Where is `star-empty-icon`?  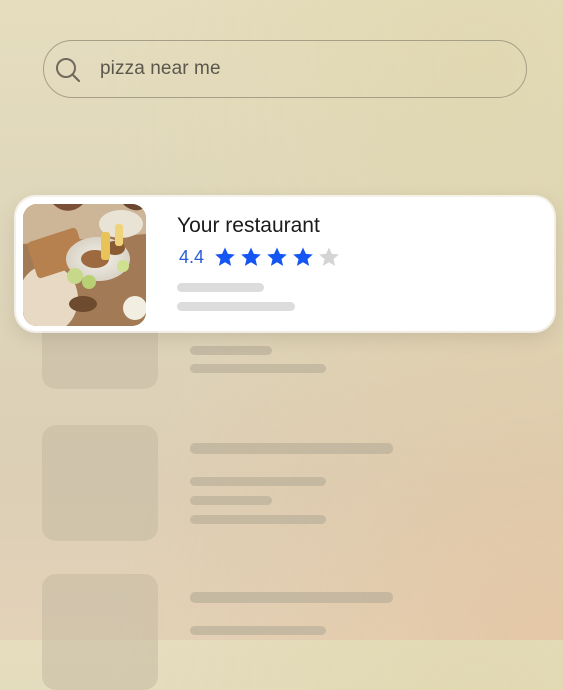 star-empty-icon is located at coordinates (329, 256).